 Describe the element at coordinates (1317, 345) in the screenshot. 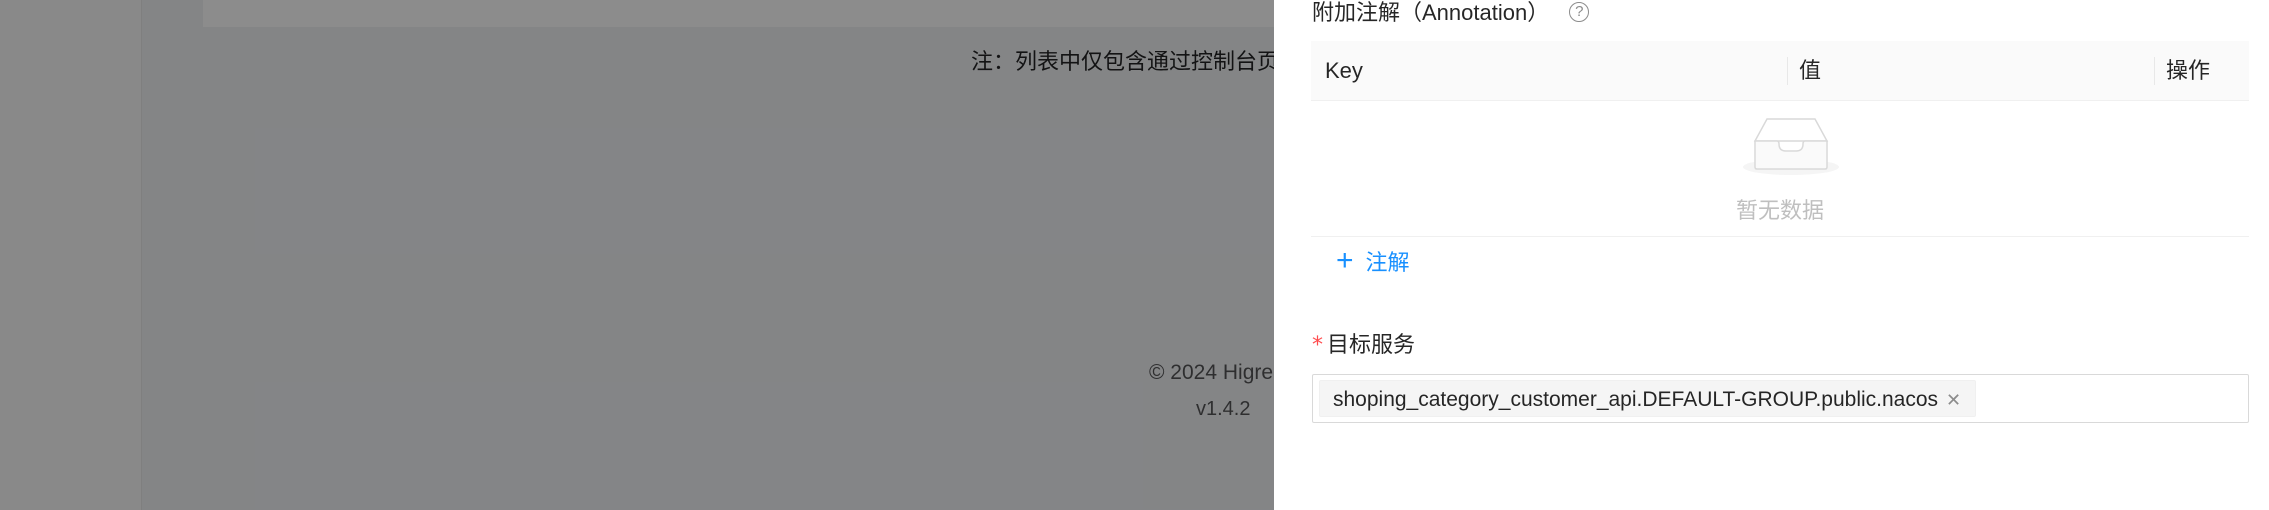

I see `required-mark: *` at that location.